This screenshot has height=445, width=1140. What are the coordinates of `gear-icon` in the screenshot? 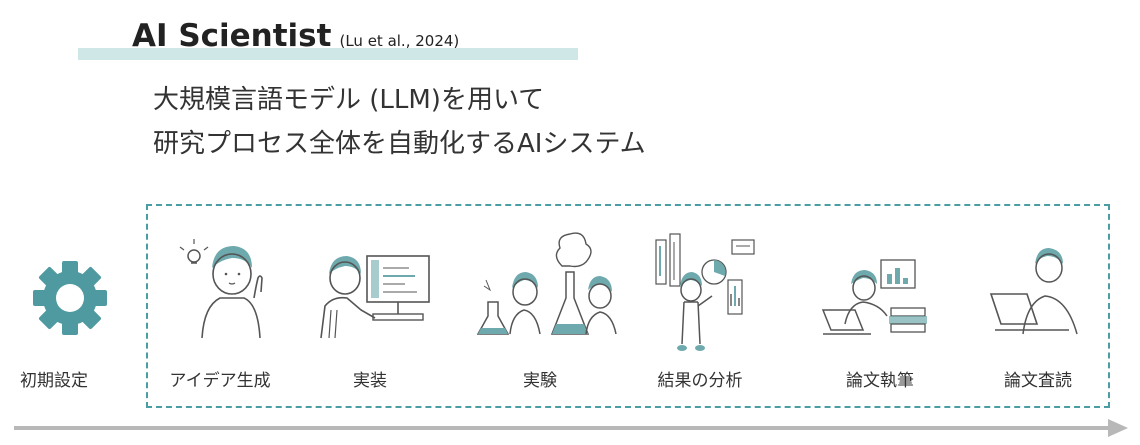 It's located at (70, 300).